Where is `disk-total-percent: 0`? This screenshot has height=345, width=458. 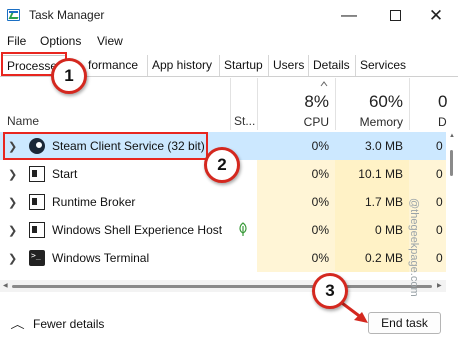
disk-total-percent: 0 is located at coordinates (443, 101).